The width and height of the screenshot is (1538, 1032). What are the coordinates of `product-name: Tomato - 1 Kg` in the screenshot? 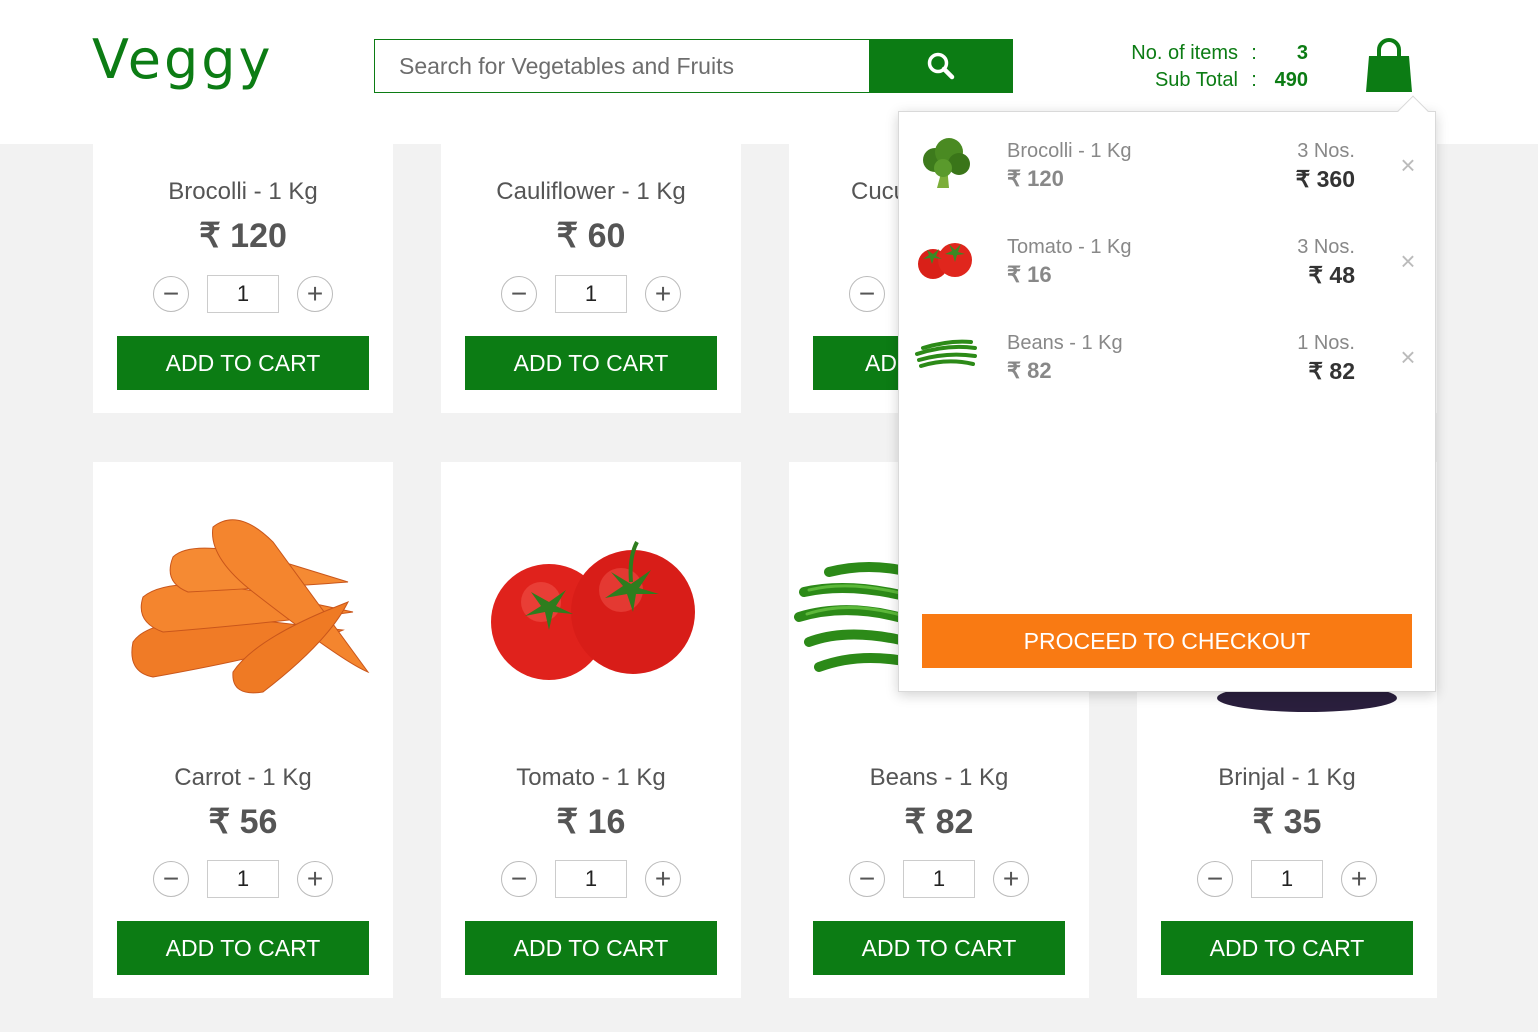 It's located at (591, 777).